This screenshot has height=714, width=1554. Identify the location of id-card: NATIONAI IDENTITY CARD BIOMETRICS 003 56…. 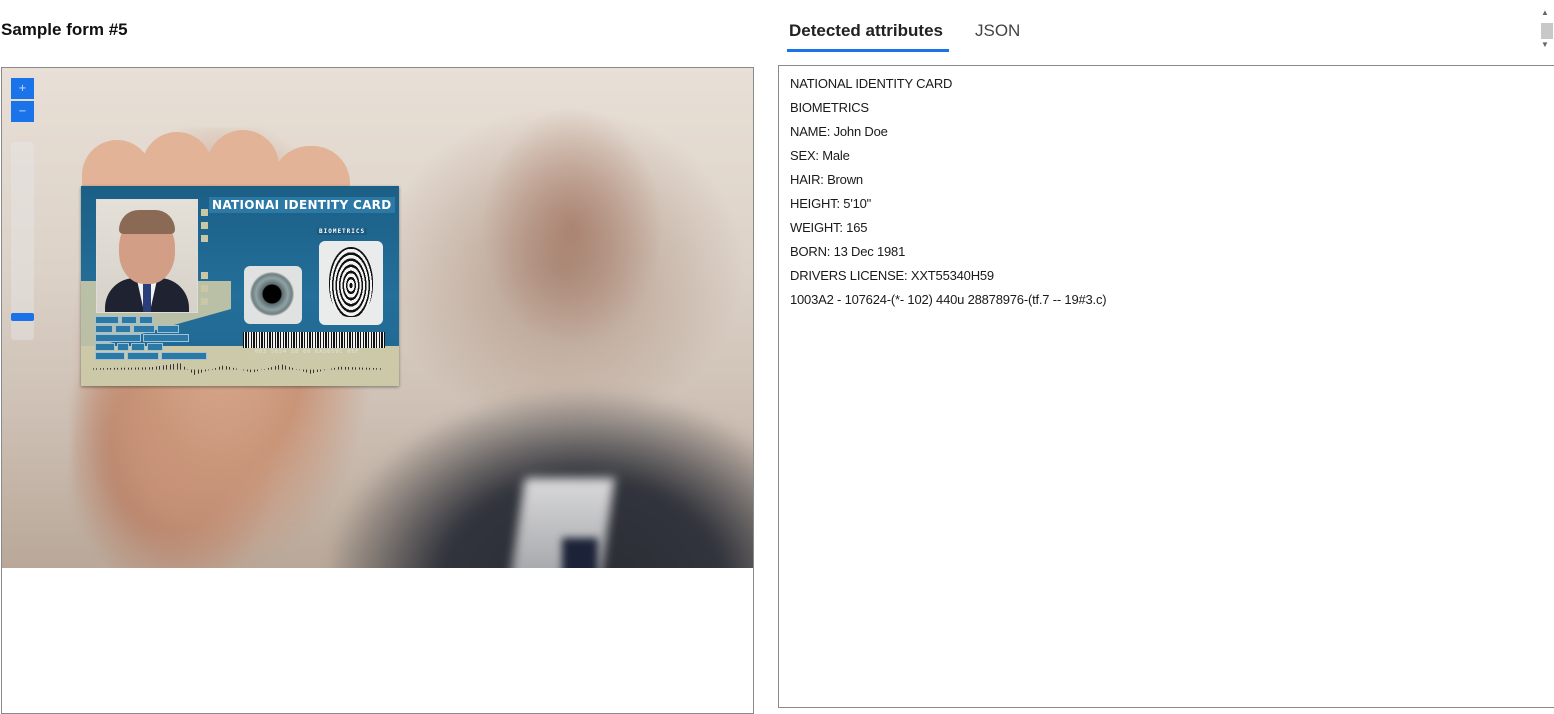
(240, 286).